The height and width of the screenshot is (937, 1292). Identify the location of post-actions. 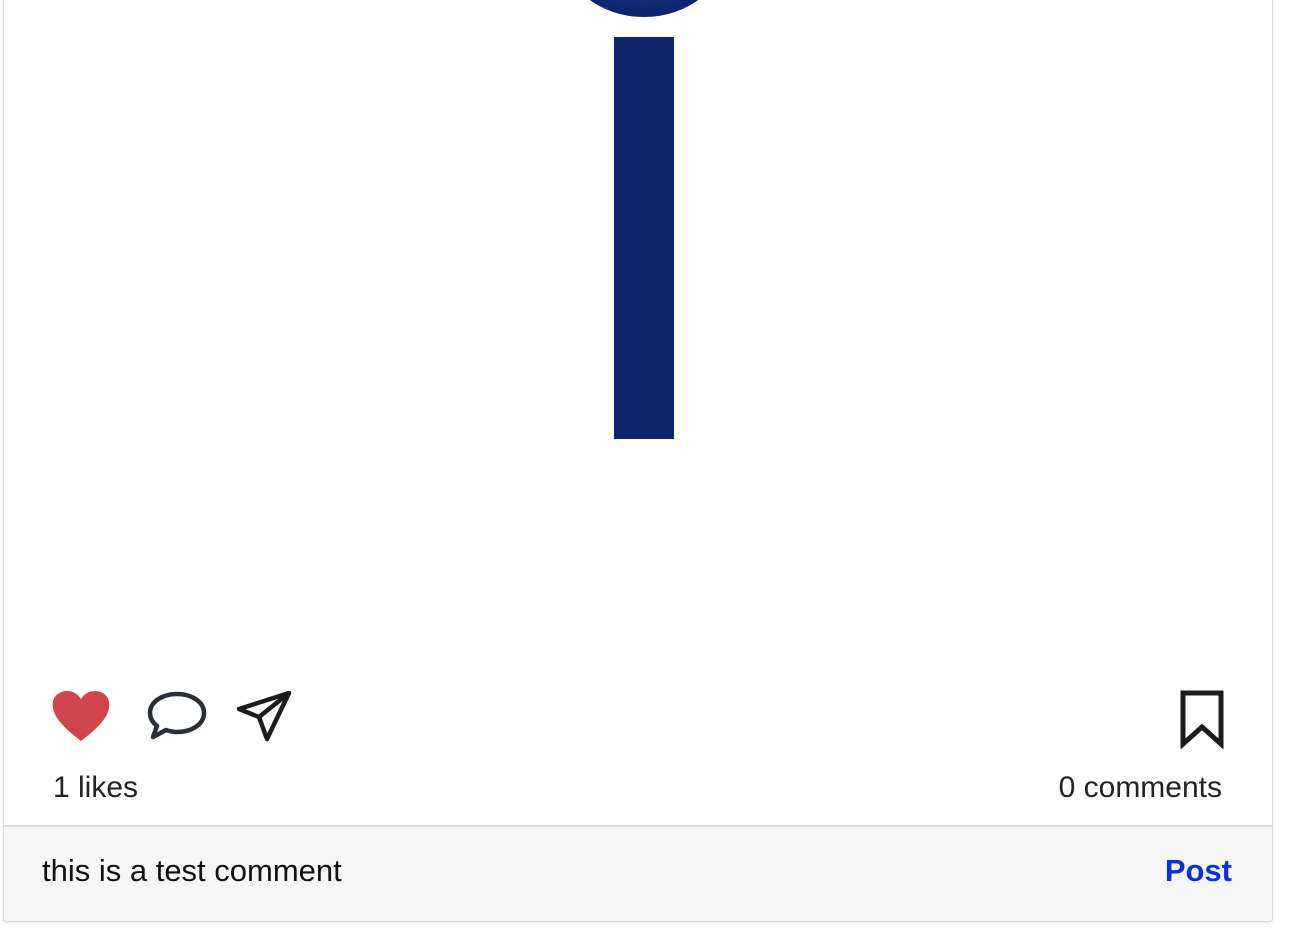
(638, 716).